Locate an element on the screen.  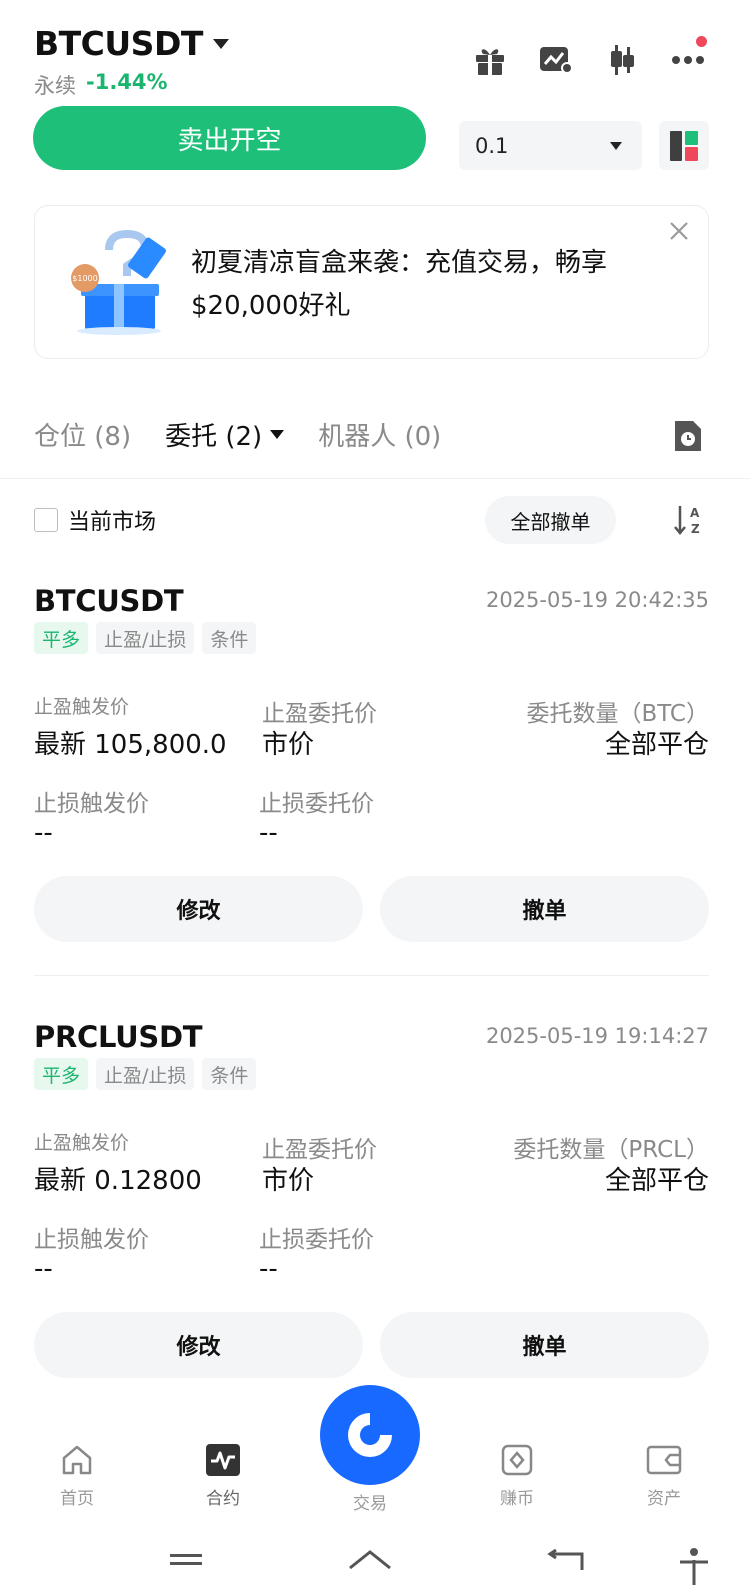
current-market-filter: 当前市场 is located at coordinates (95, 520).